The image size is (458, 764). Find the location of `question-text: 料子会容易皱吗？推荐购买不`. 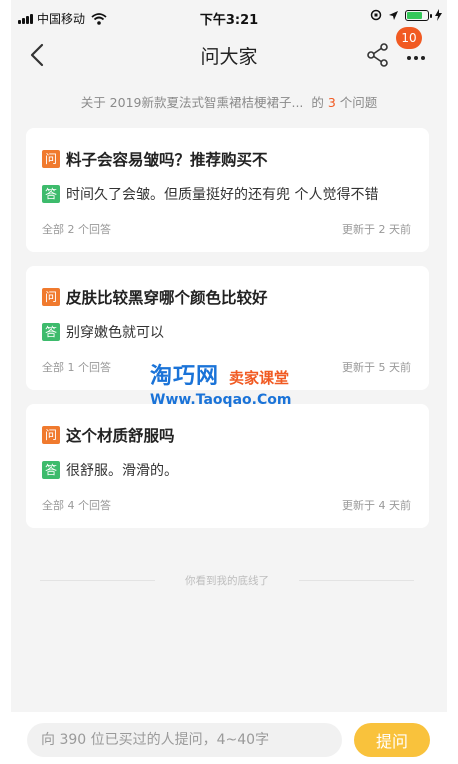

question-text: 料子会容易皱吗？推荐购买不 is located at coordinates (167, 160).